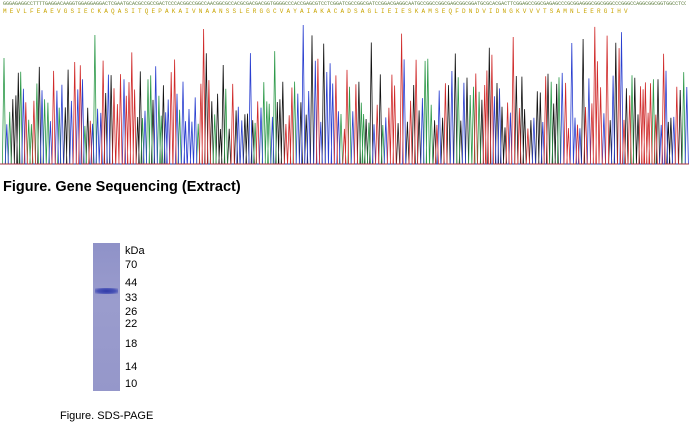 Image resolution: width=689 pixels, height=428 pixels. Describe the element at coordinates (106, 291) in the screenshot. I see `gel-protein-band` at that location.